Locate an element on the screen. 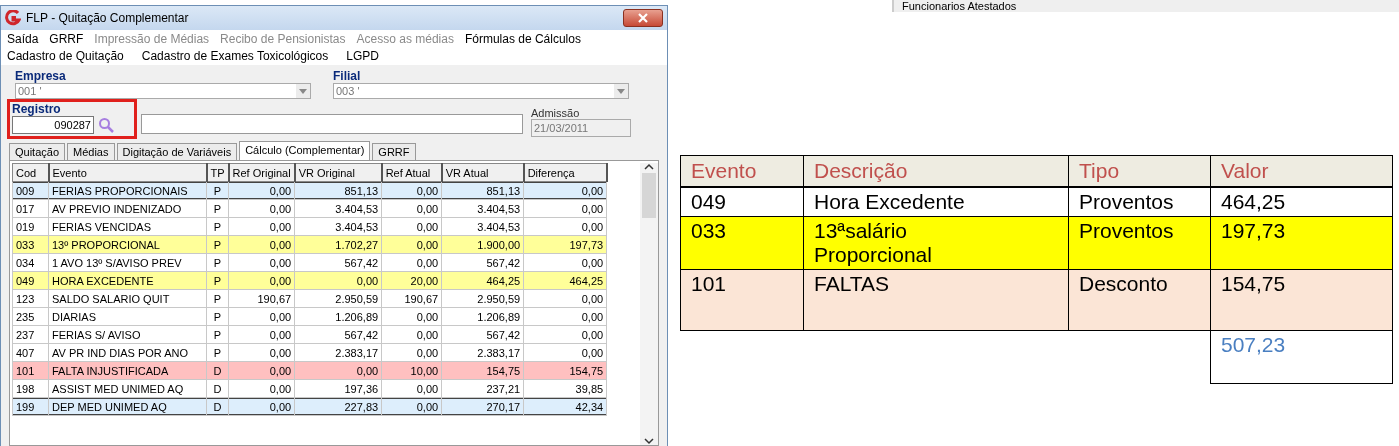 Image resolution: width=1399 pixels, height=446 pixels. menu-item: Cadastro de Quitação is located at coordinates (65, 56).